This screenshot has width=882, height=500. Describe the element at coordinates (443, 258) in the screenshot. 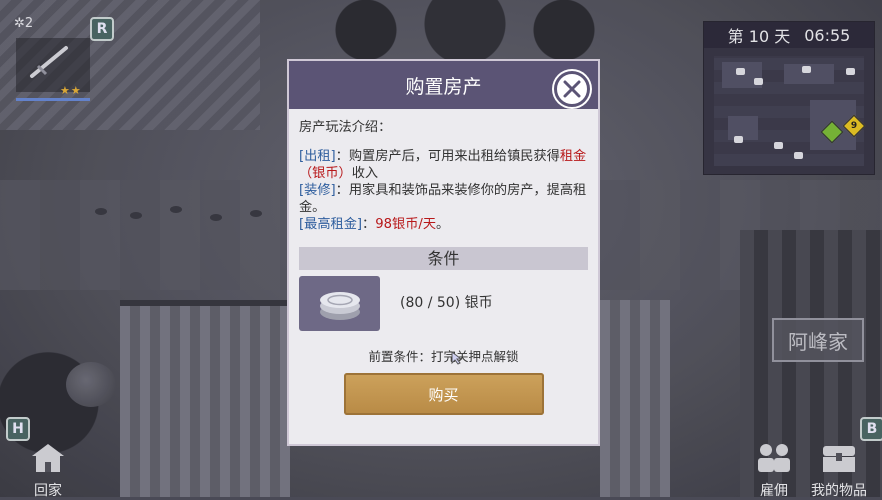

I see `conditions-header: 条件` at that location.